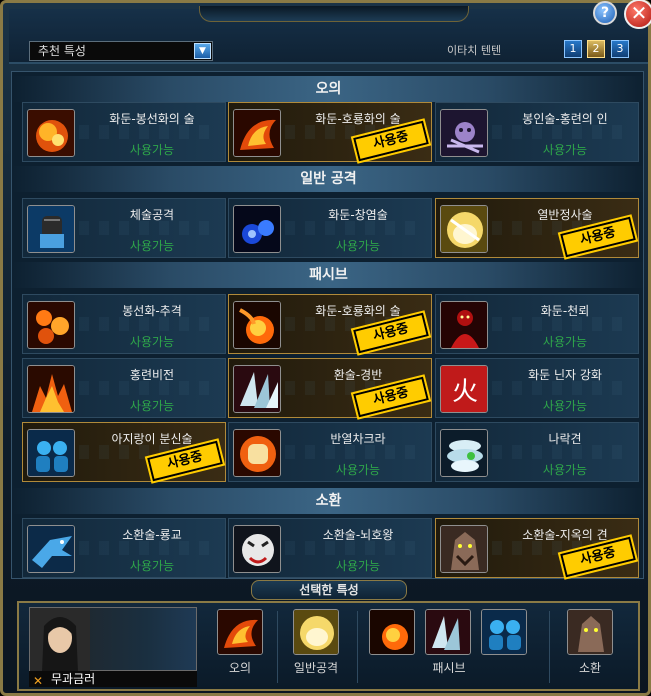  Describe the element at coordinates (51, 389) in the screenshot. I see `flames-icon` at that location.